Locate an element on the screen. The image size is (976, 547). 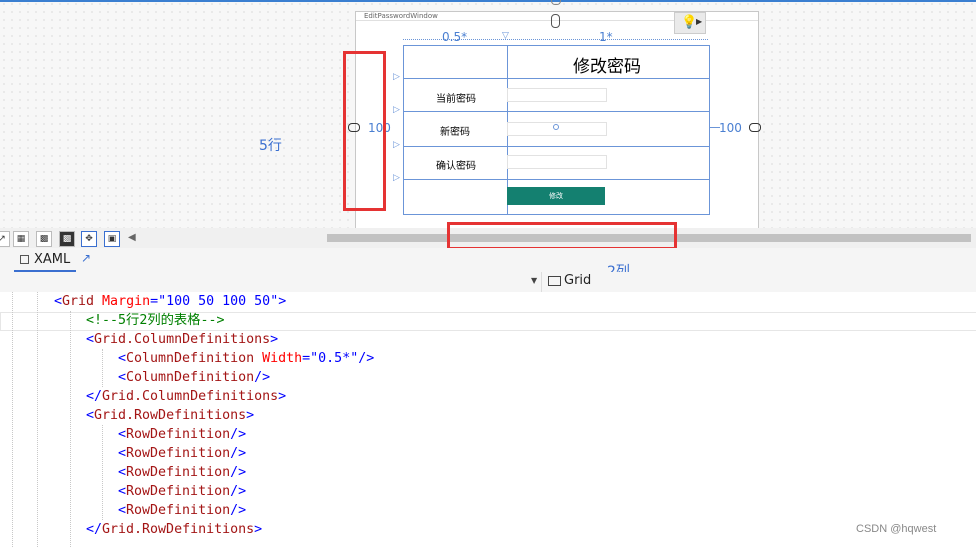
row-marker-3-icon: ▷ is located at coordinates (396, 145).